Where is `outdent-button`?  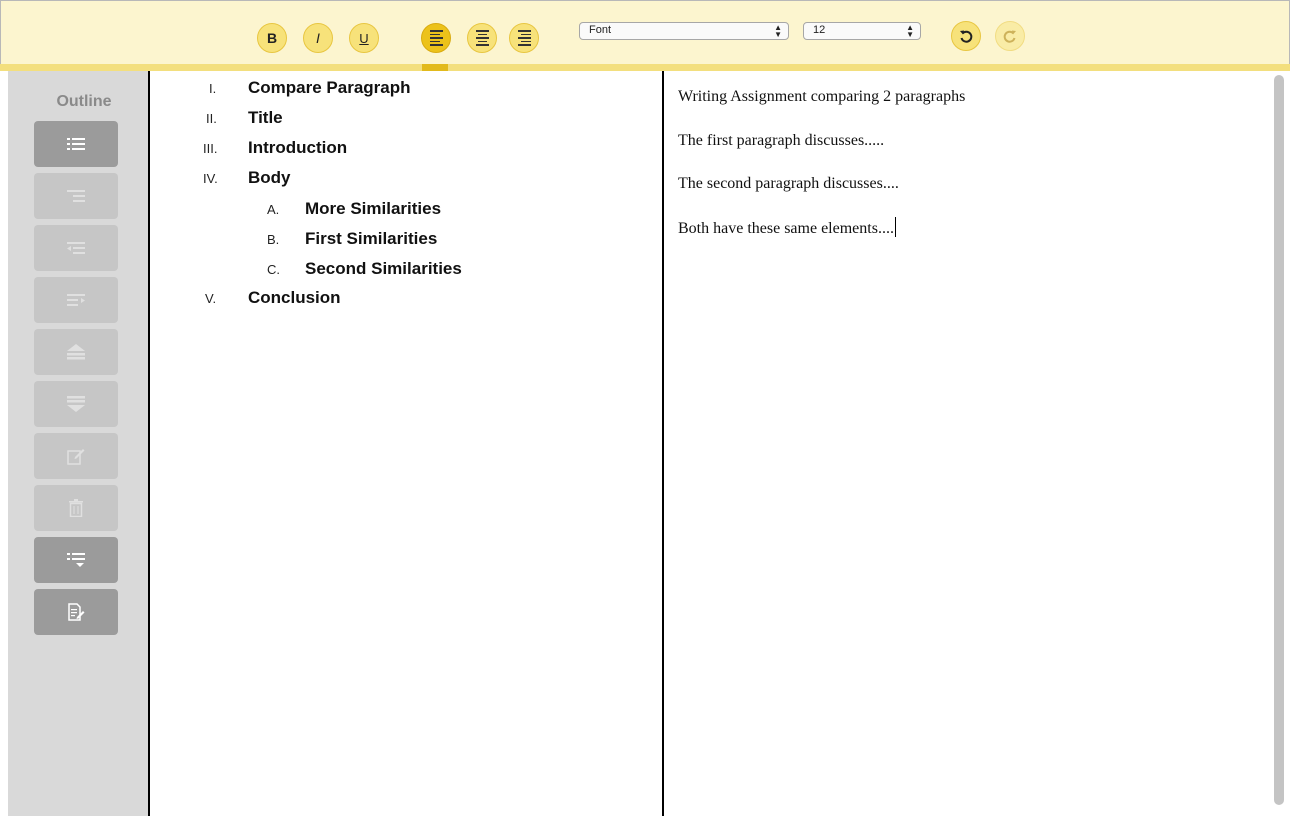 outdent-button is located at coordinates (76, 248).